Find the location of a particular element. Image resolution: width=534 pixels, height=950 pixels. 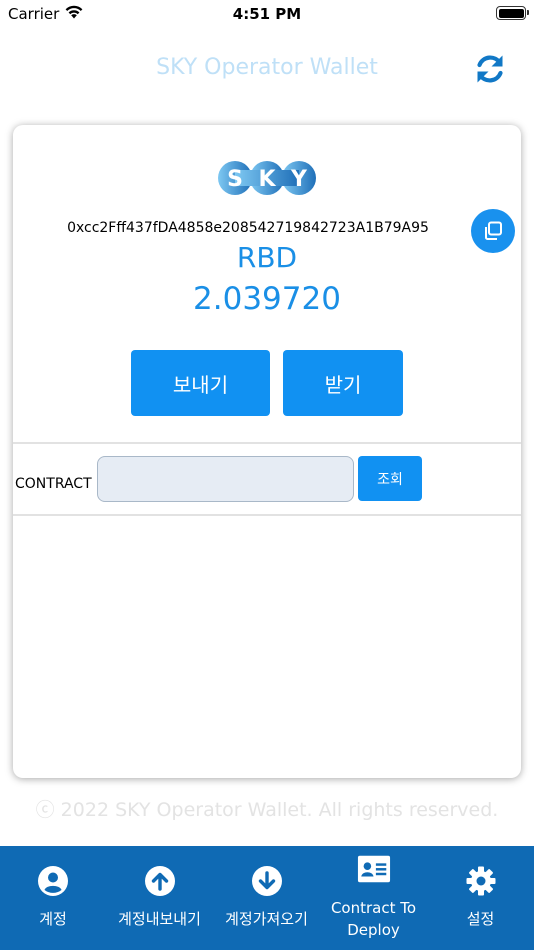

token-symbol: RBD is located at coordinates (267, 257).